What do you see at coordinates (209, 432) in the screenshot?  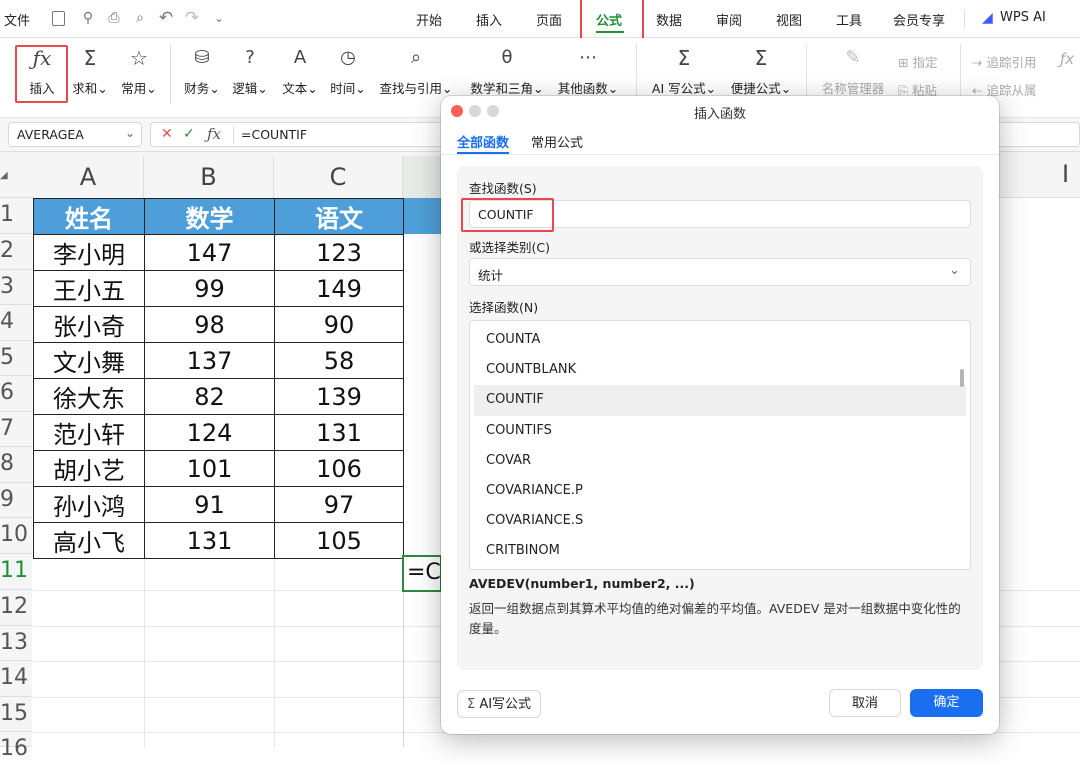 I see `cell: 124` at bounding box center [209, 432].